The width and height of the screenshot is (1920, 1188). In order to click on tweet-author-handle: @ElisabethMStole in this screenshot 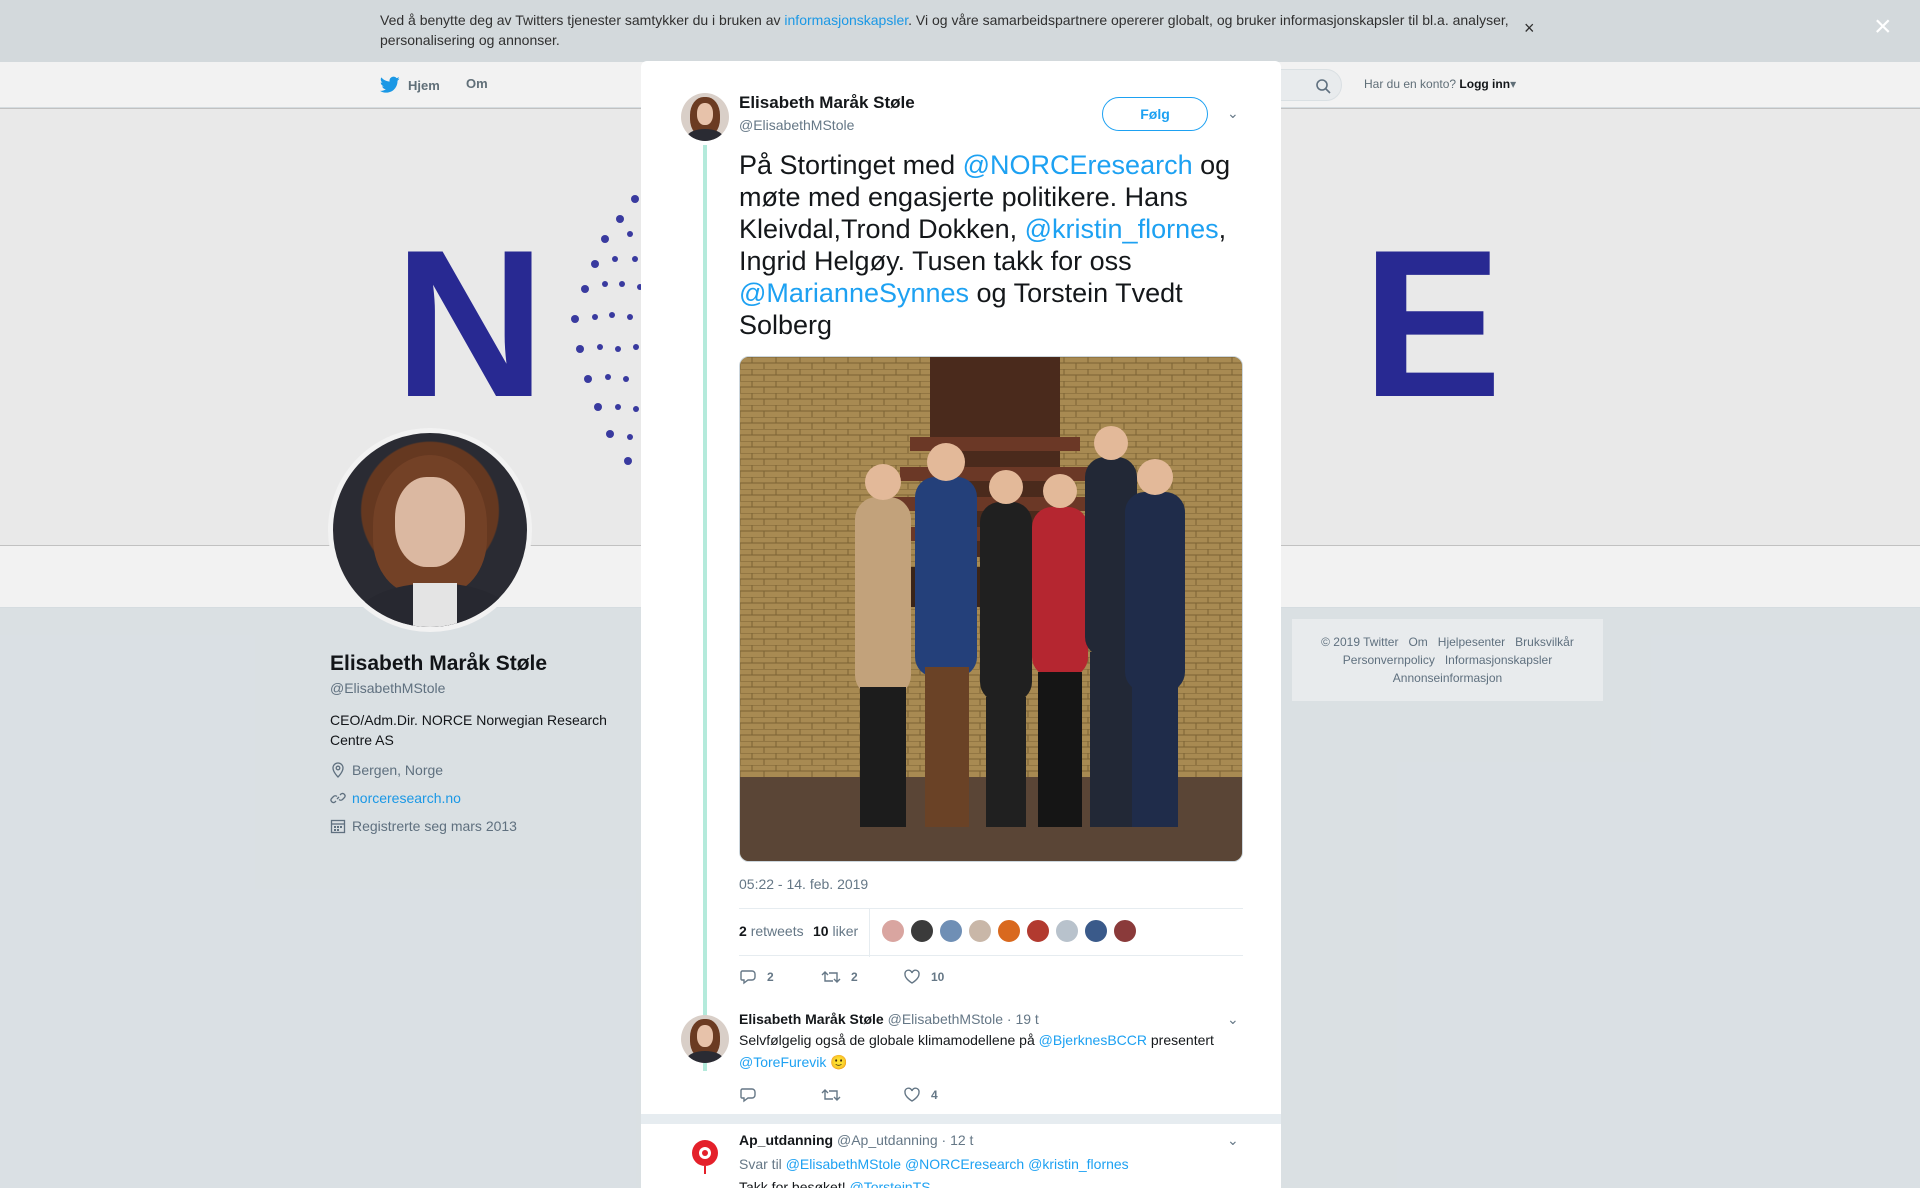, I will do `click(796, 125)`.